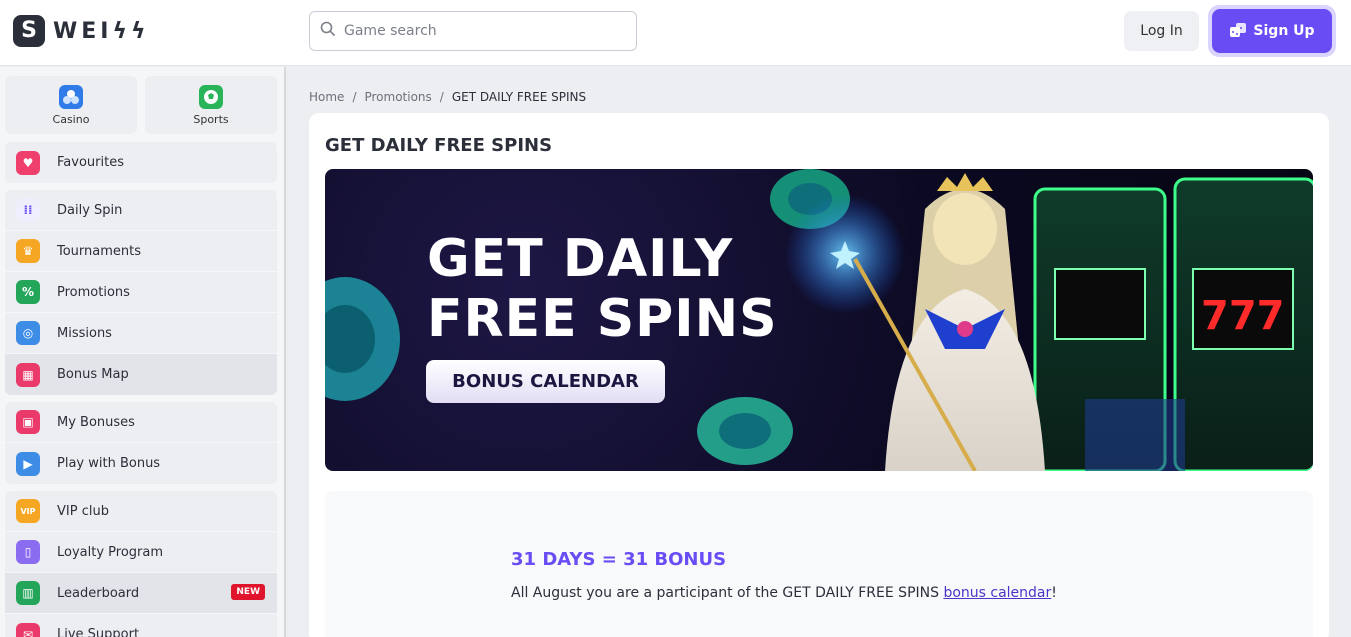 Image resolution: width=1351 pixels, height=637 pixels. Describe the element at coordinates (141, 210) in the screenshot. I see `sidebar-item-daily-spin: ⁞⁞ Daily Spin` at that location.